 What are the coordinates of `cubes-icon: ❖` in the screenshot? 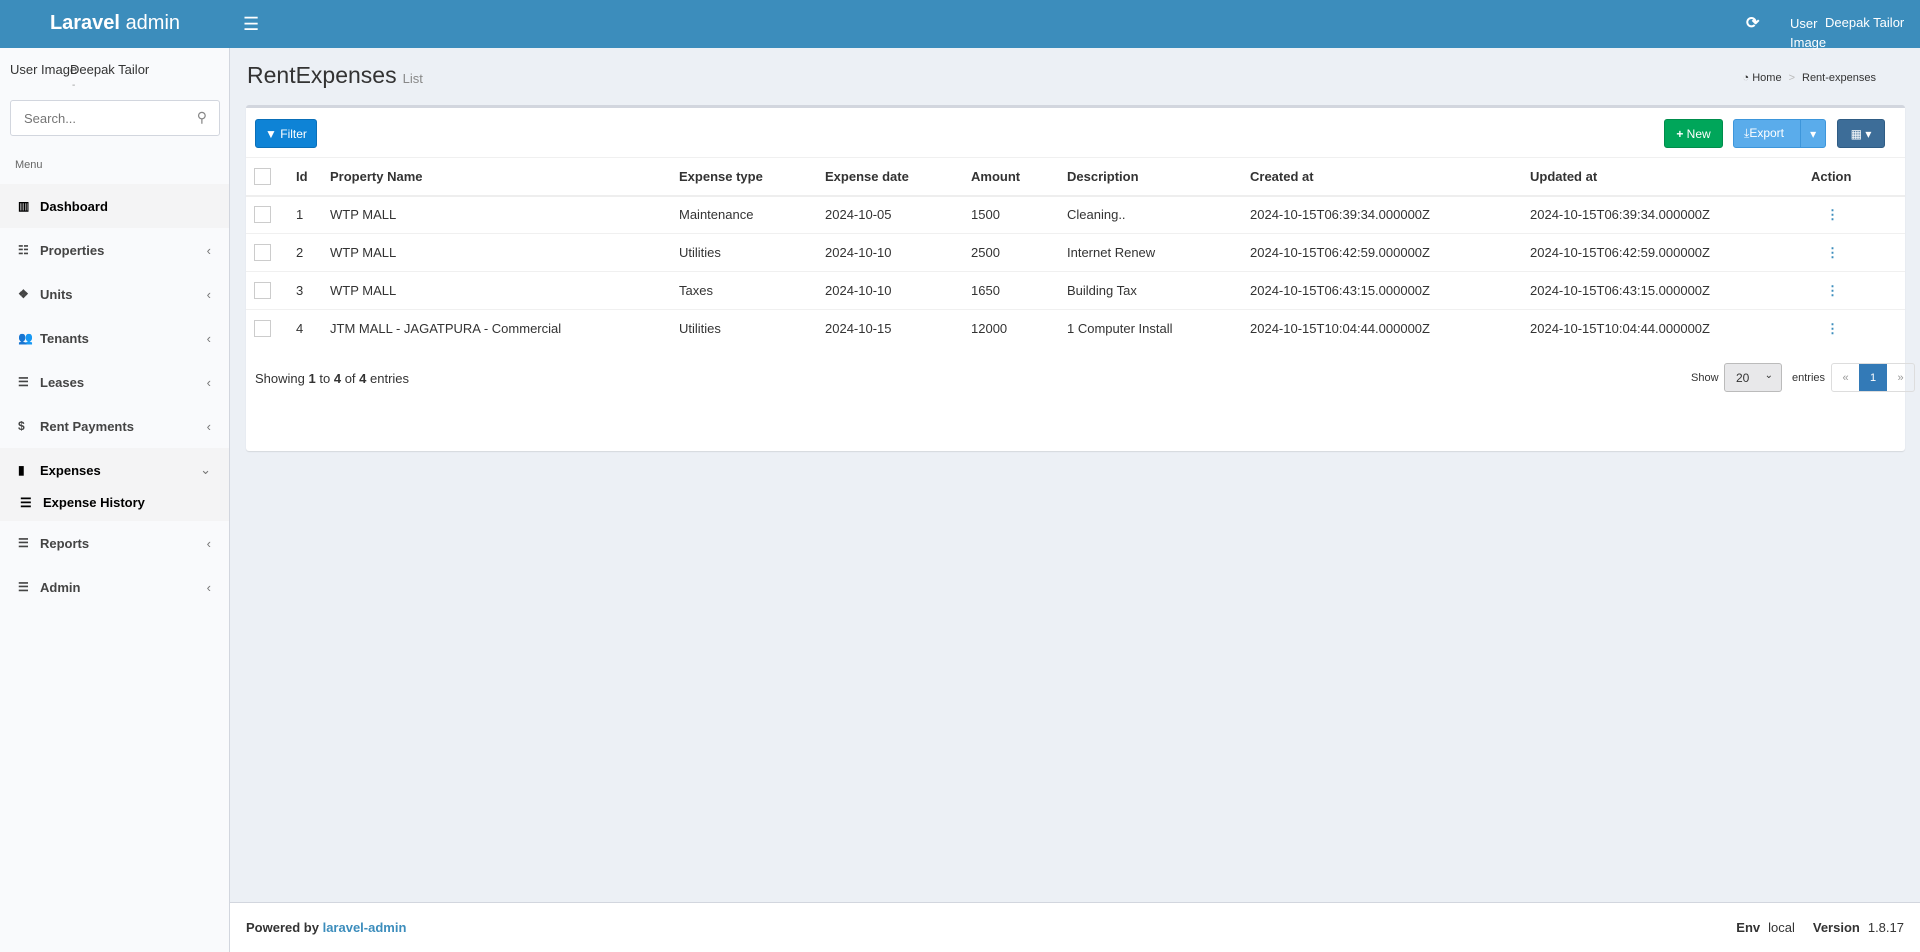 It's located at (23, 294).